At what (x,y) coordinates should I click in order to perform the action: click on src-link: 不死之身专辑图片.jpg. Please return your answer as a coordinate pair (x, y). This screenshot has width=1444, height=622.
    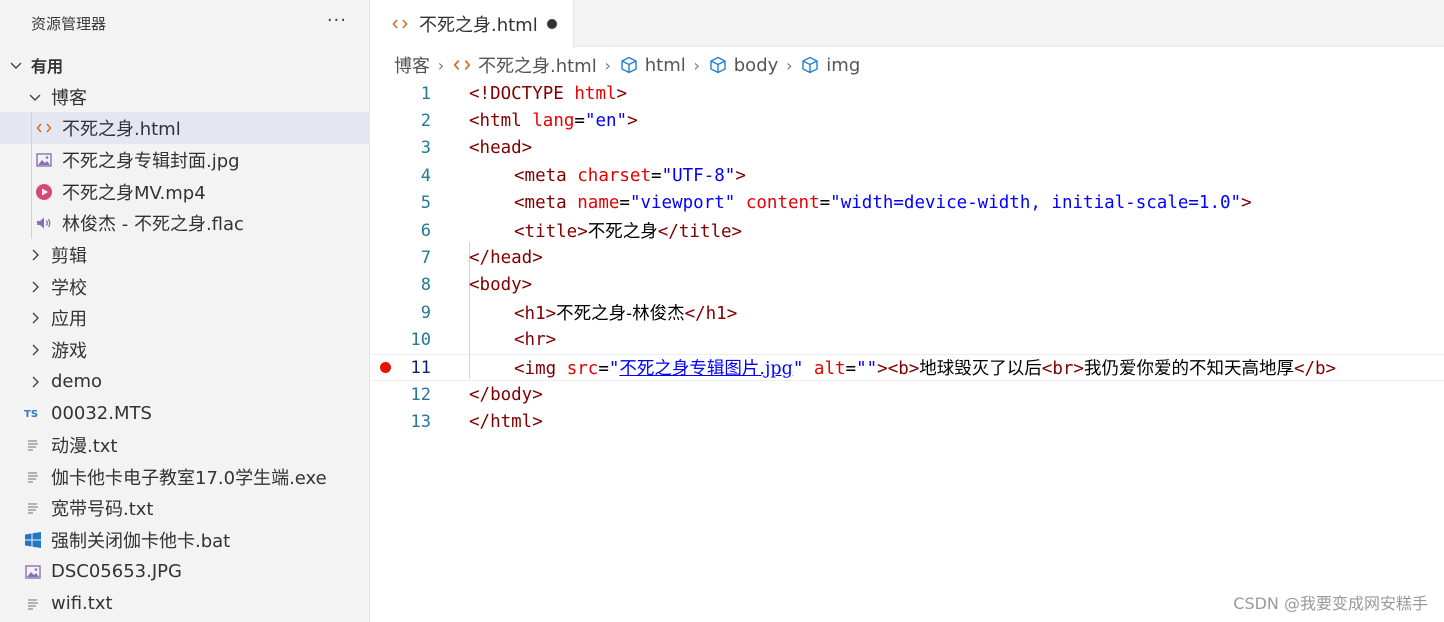
    Looking at the image, I should click on (705, 369).